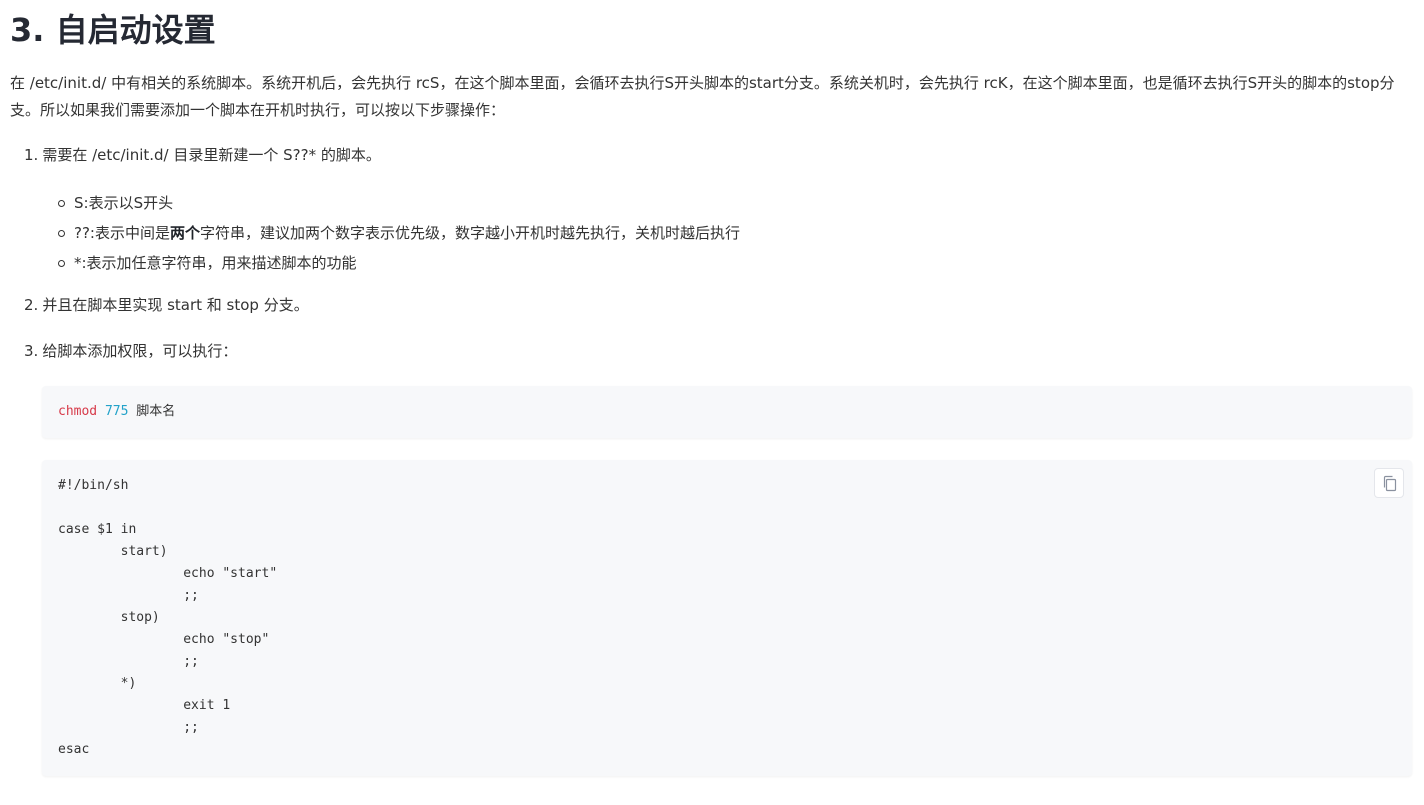  What do you see at coordinates (175, 305) in the screenshot?
I see `step-text: 并且在脚本里实现 start 和 stop 分支。` at bounding box center [175, 305].